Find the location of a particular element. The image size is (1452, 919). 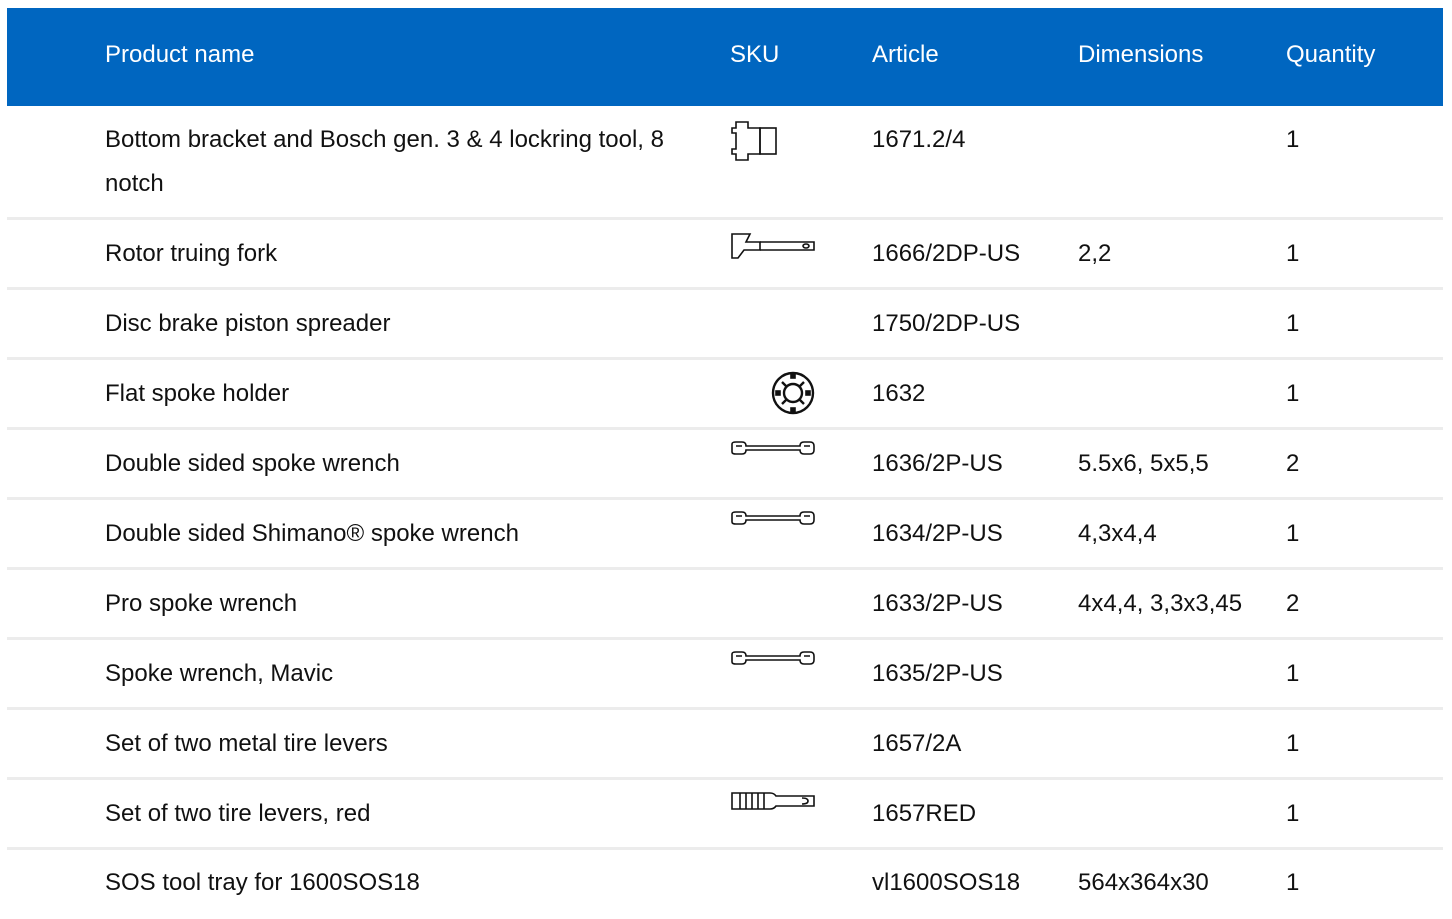

dimensions: 4x4,4, 3,3x3,45 is located at coordinates (1160, 603).